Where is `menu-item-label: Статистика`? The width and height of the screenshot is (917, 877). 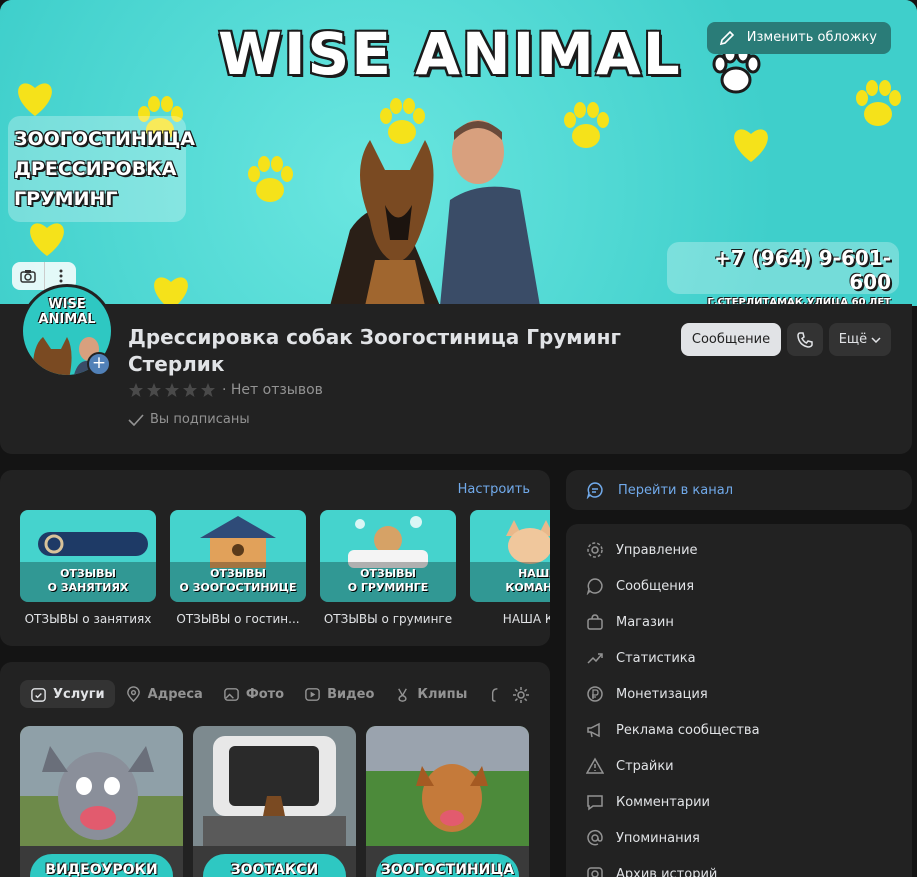
menu-item-label: Статистика is located at coordinates (656, 658).